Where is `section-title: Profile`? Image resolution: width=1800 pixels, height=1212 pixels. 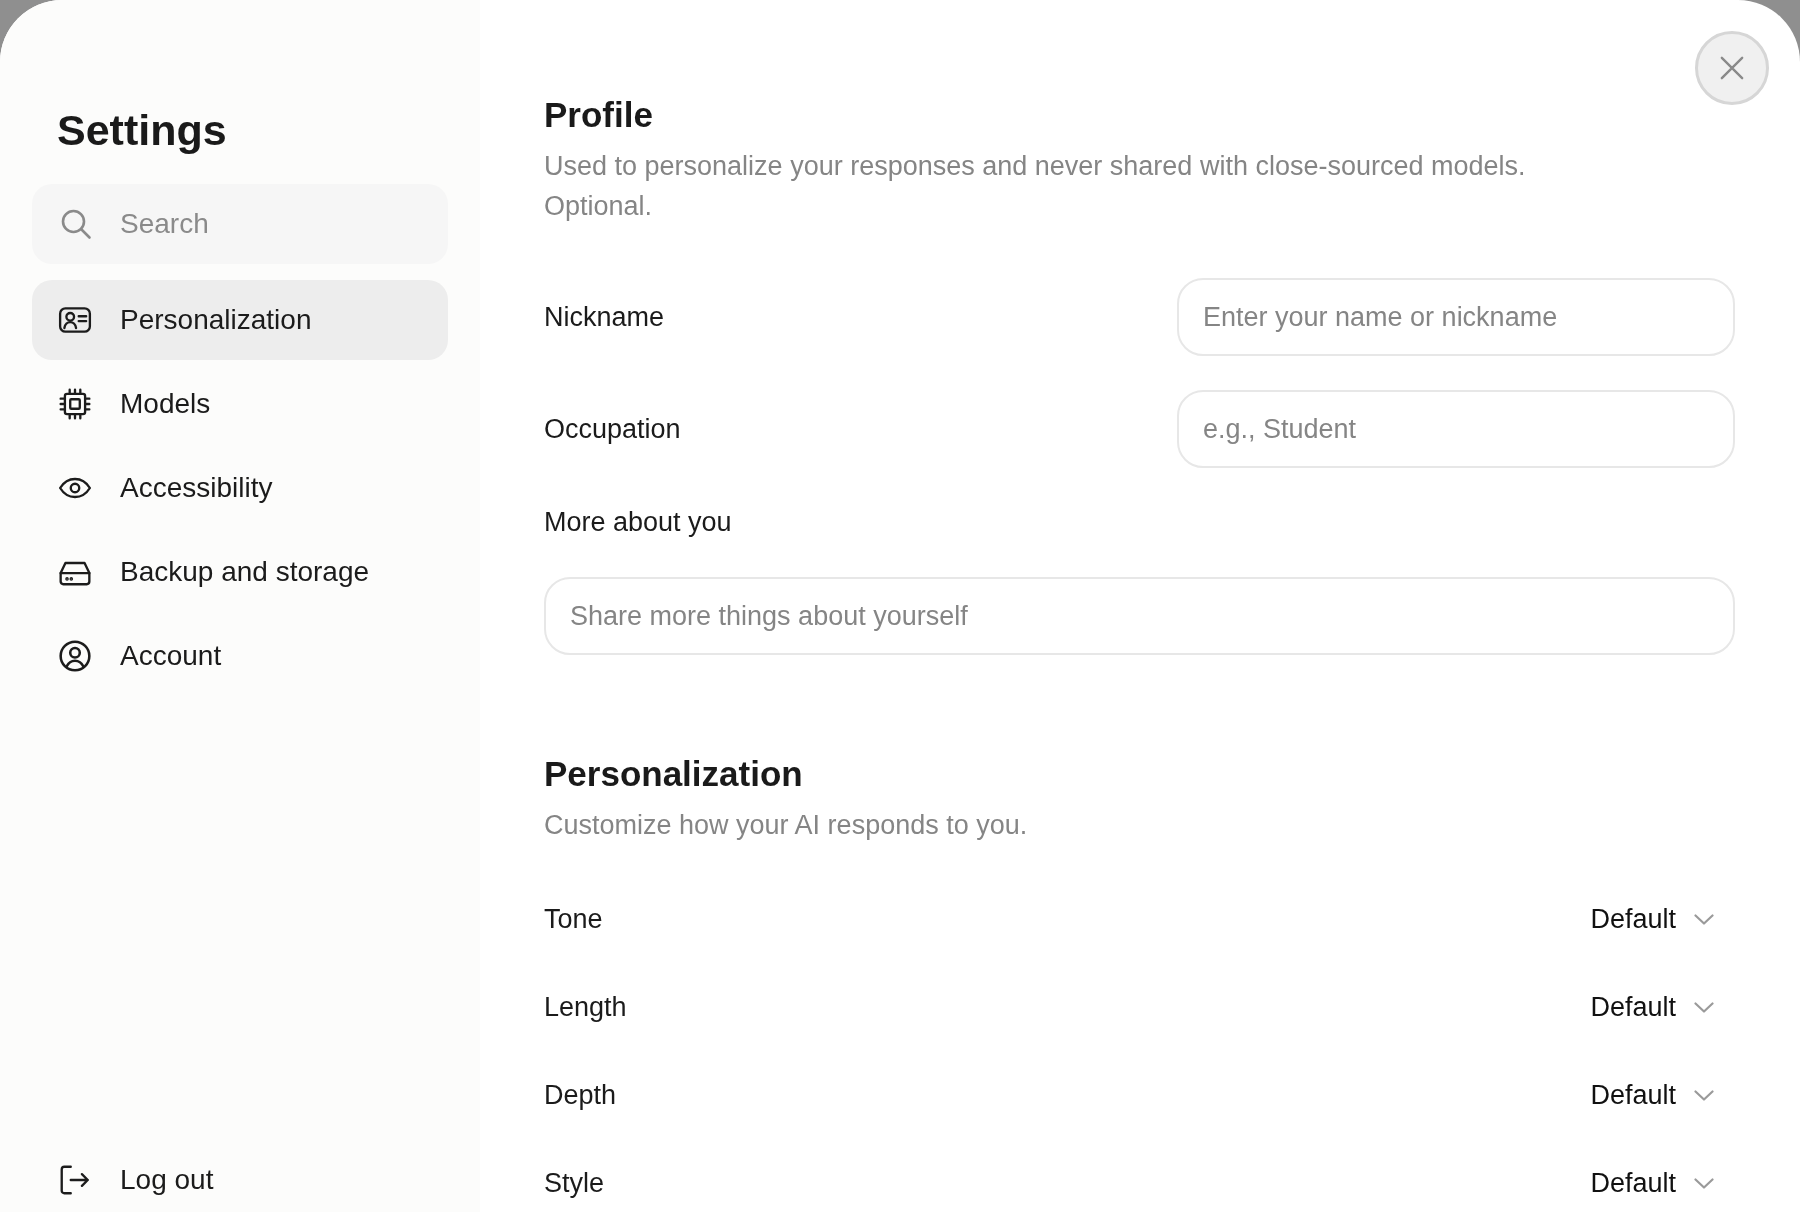 section-title: Profile is located at coordinates (599, 115).